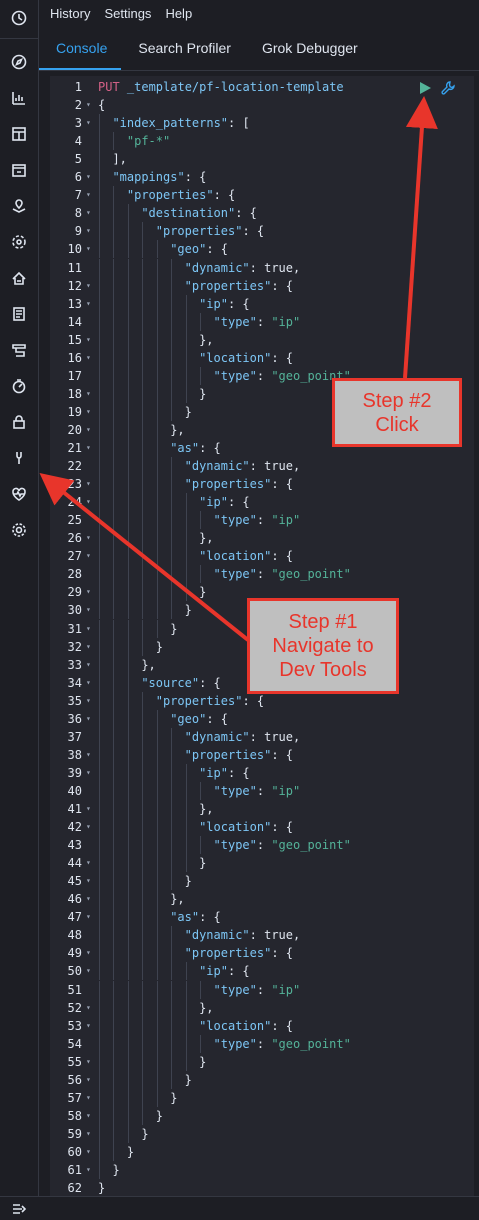 The width and height of the screenshot is (479, 1220). What do you see at coordinates (19, 62) in the screenshot?
I see `discover-icon` at bounding box center [19, 62].